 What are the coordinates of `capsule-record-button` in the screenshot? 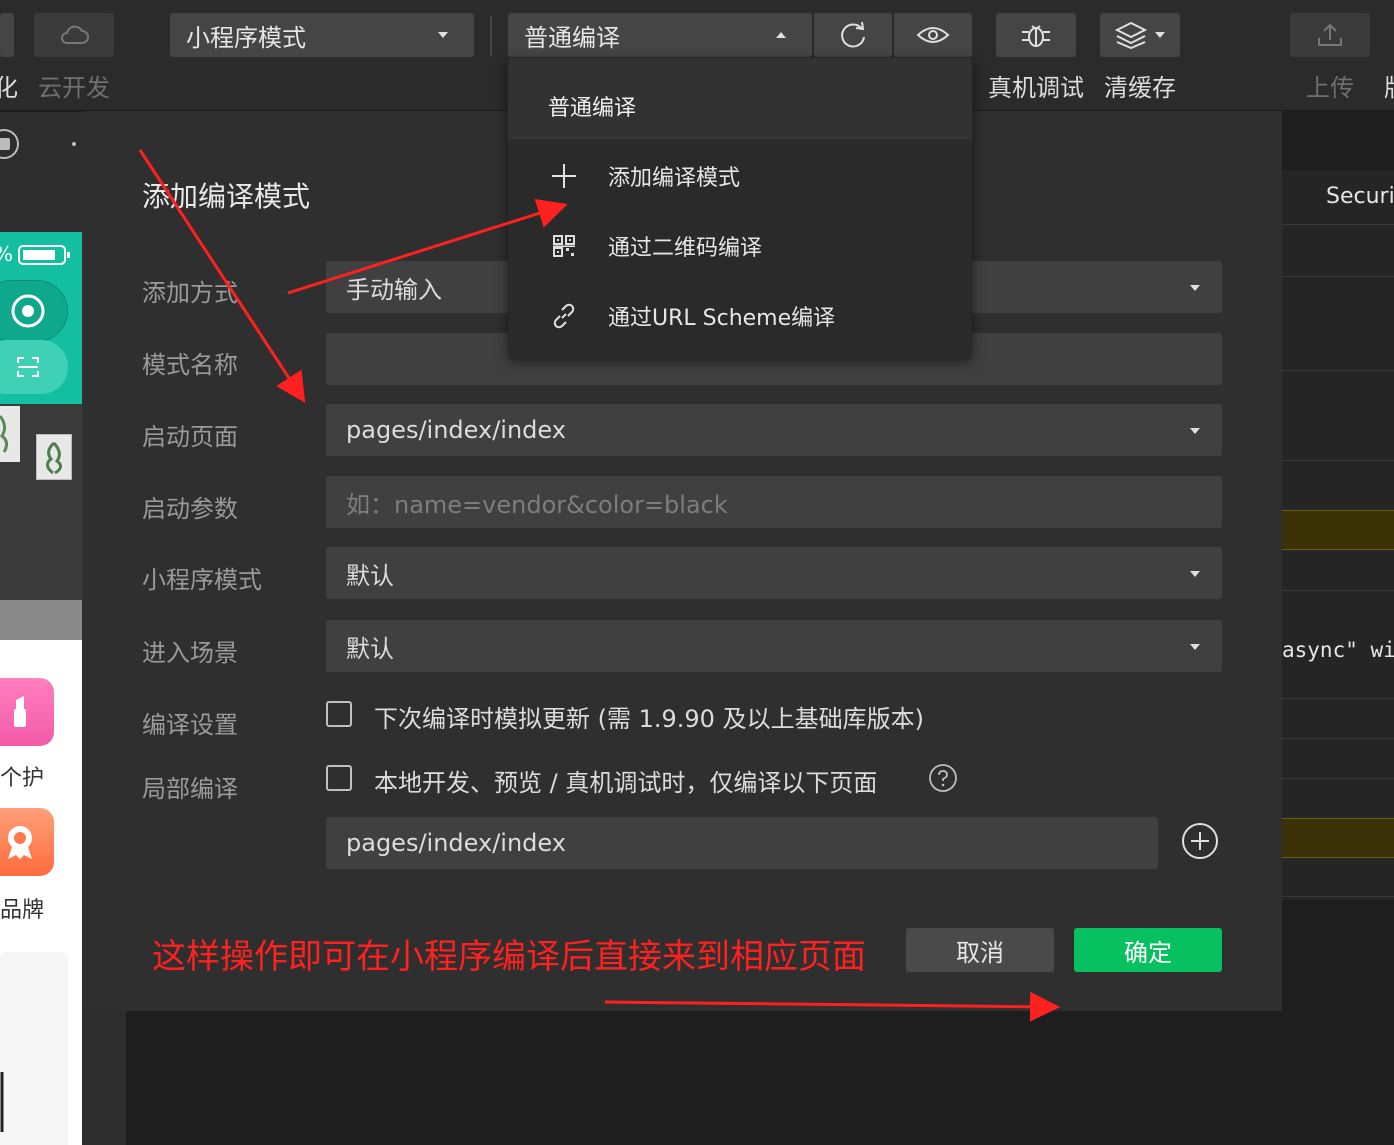 It's located at (34, 311).